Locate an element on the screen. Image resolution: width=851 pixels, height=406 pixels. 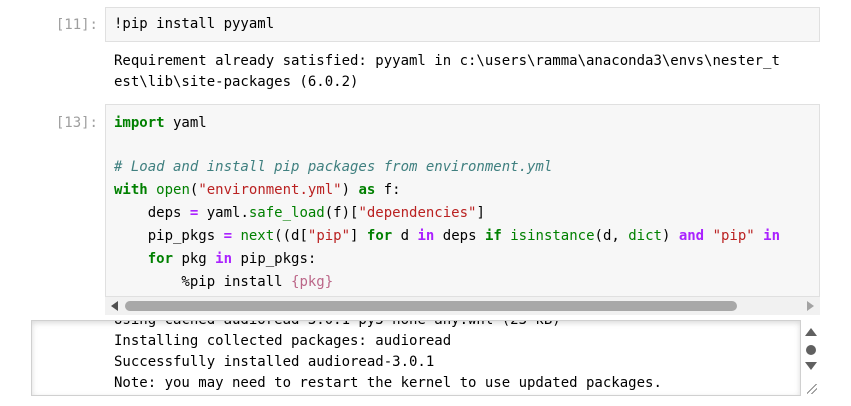
output-line: Successfully installed audioread-3.0.1 is located at coordinates (274, 362).